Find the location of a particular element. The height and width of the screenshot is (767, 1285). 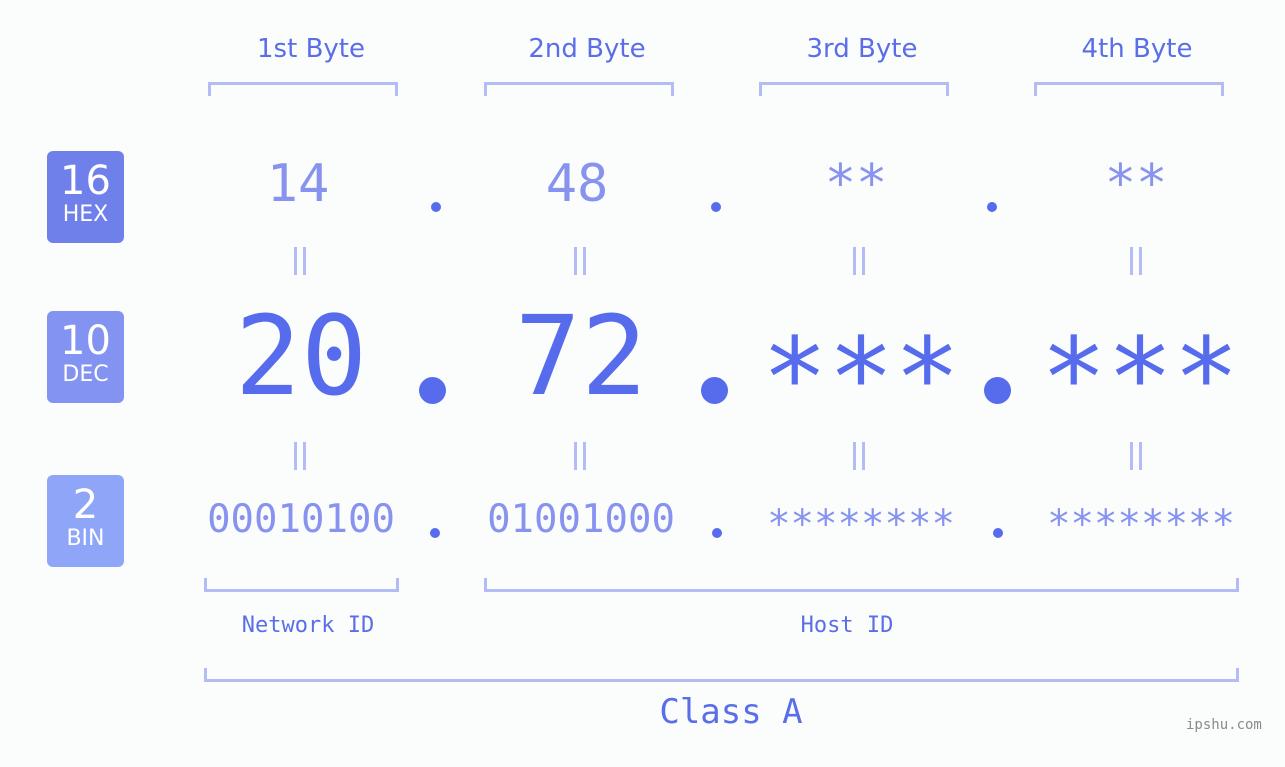

hex-badge-number: 16 is located at coordinates (85, 181).